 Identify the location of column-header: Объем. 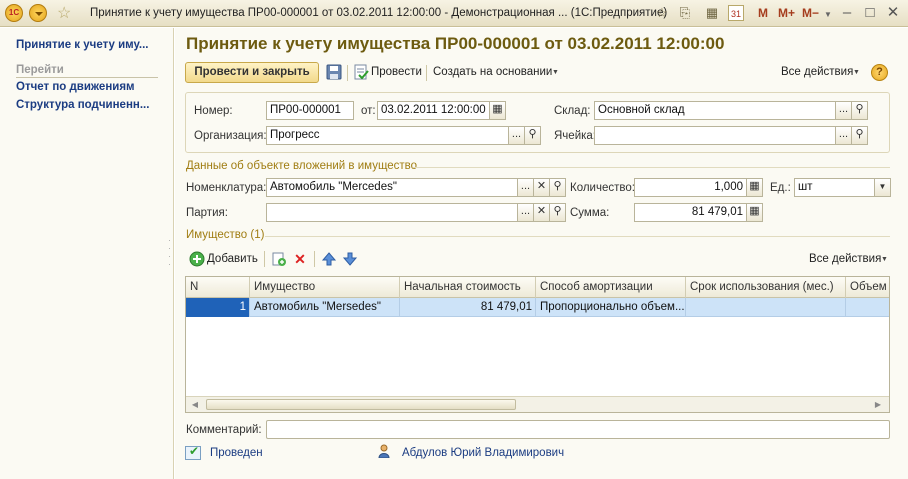
(867, 287).